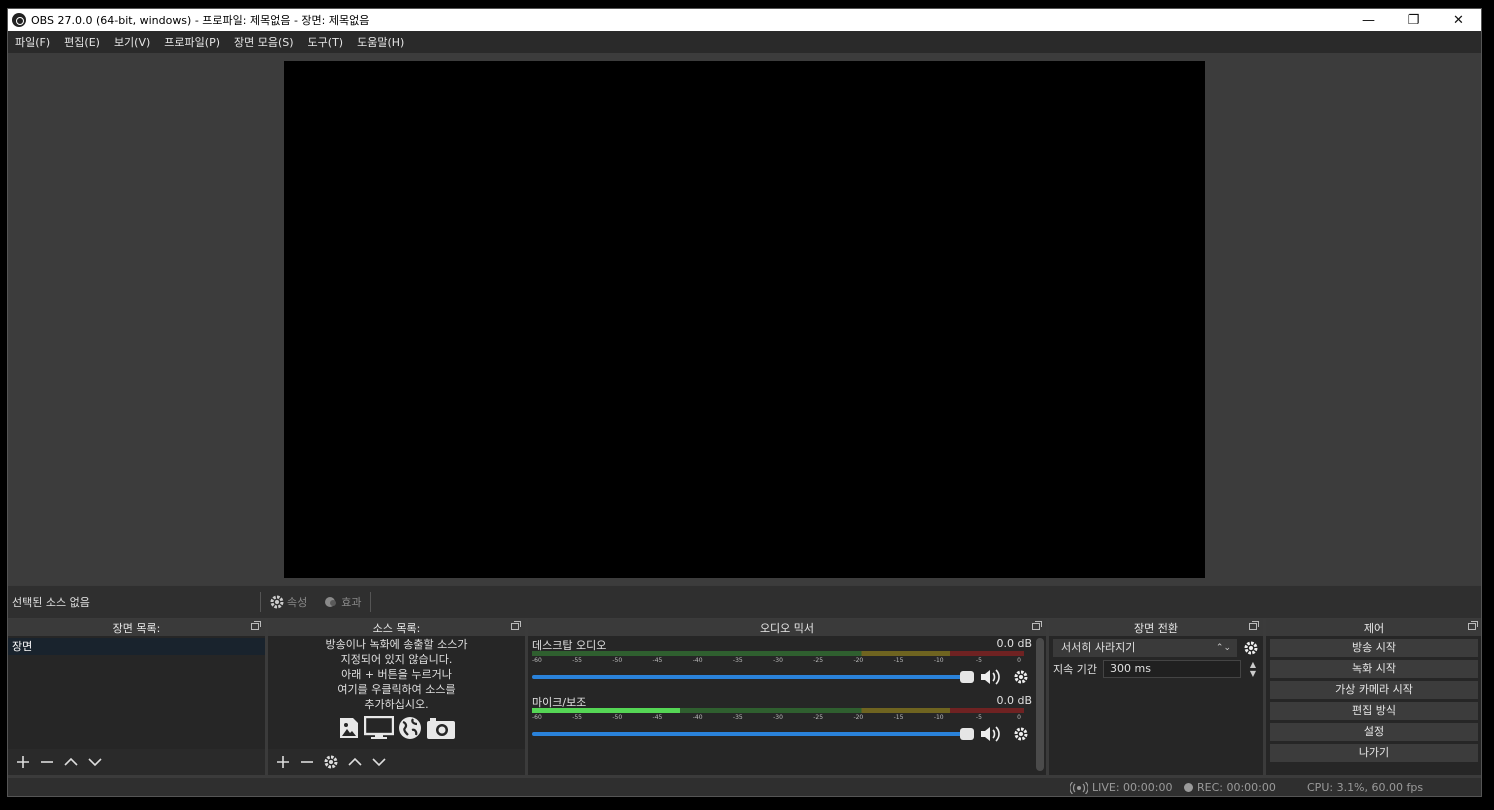 The width and height of the screenshot is (1494, 810). I want to click on chevron-up-icon, so click(355, 761).